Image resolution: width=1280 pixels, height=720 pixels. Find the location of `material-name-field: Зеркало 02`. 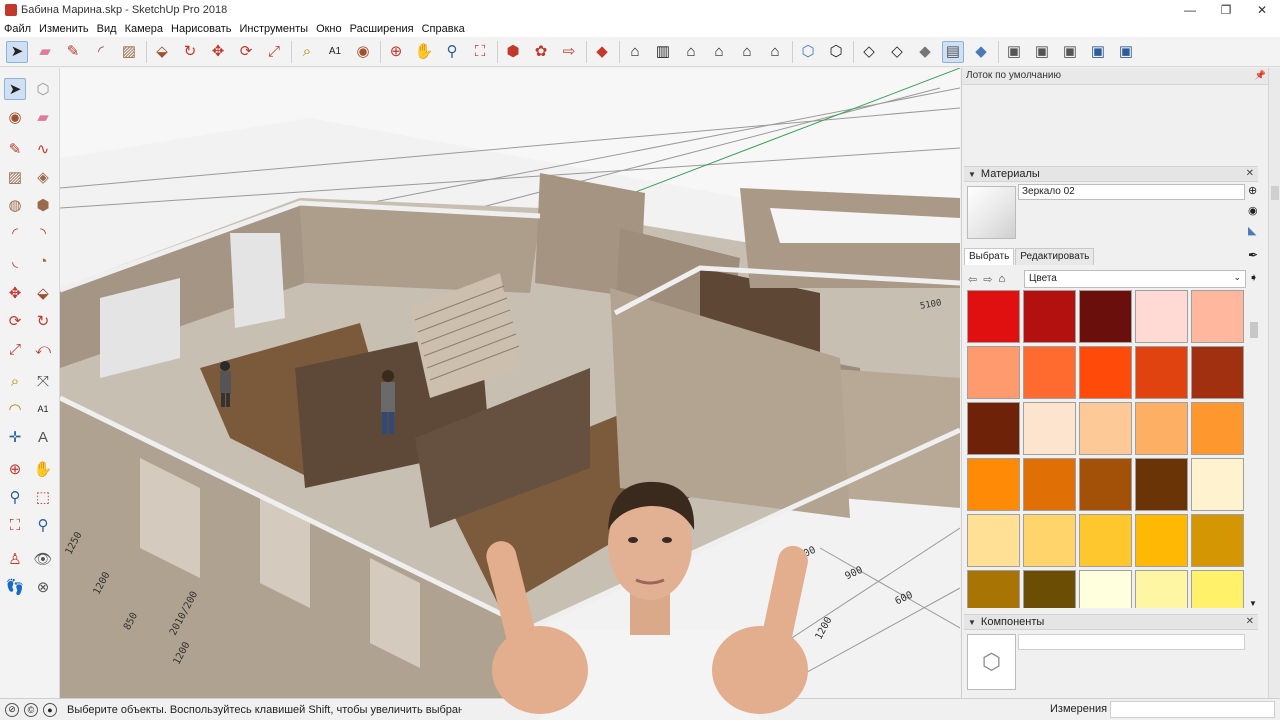

material-name-field: Зеркало 02 is located at coordinates (1131, 192).